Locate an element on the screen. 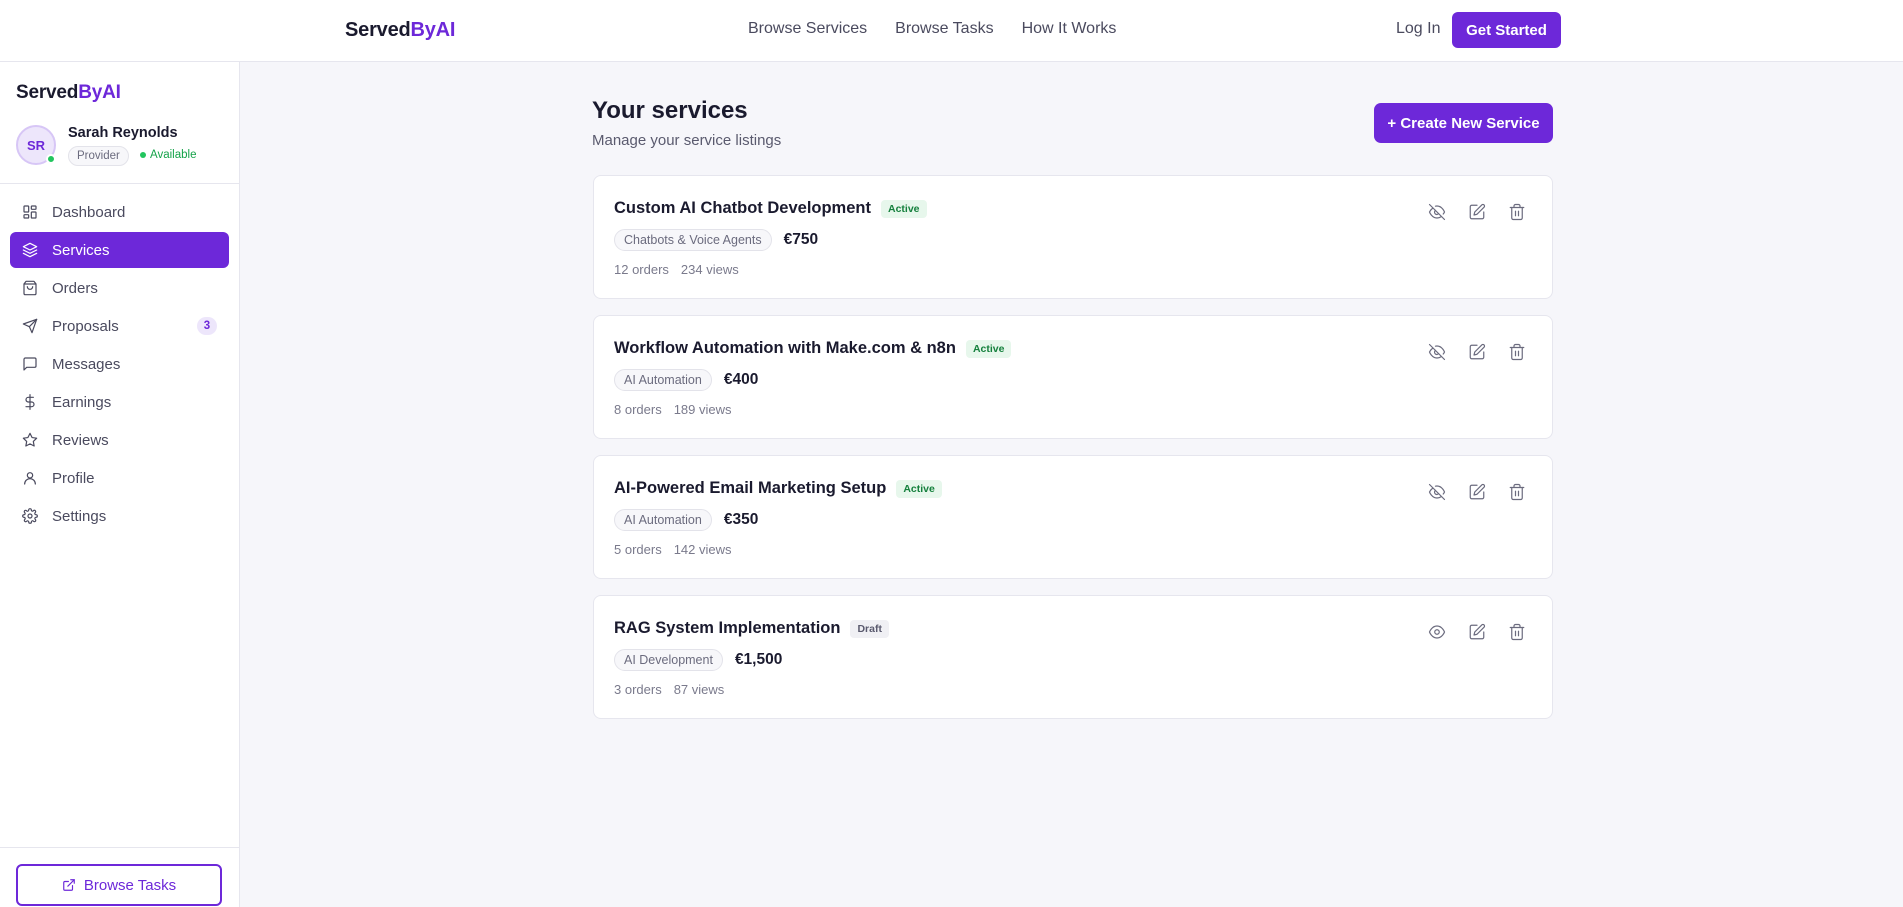 The image size is (1903, 907). availability-dot is located at coordinates (143, 155).